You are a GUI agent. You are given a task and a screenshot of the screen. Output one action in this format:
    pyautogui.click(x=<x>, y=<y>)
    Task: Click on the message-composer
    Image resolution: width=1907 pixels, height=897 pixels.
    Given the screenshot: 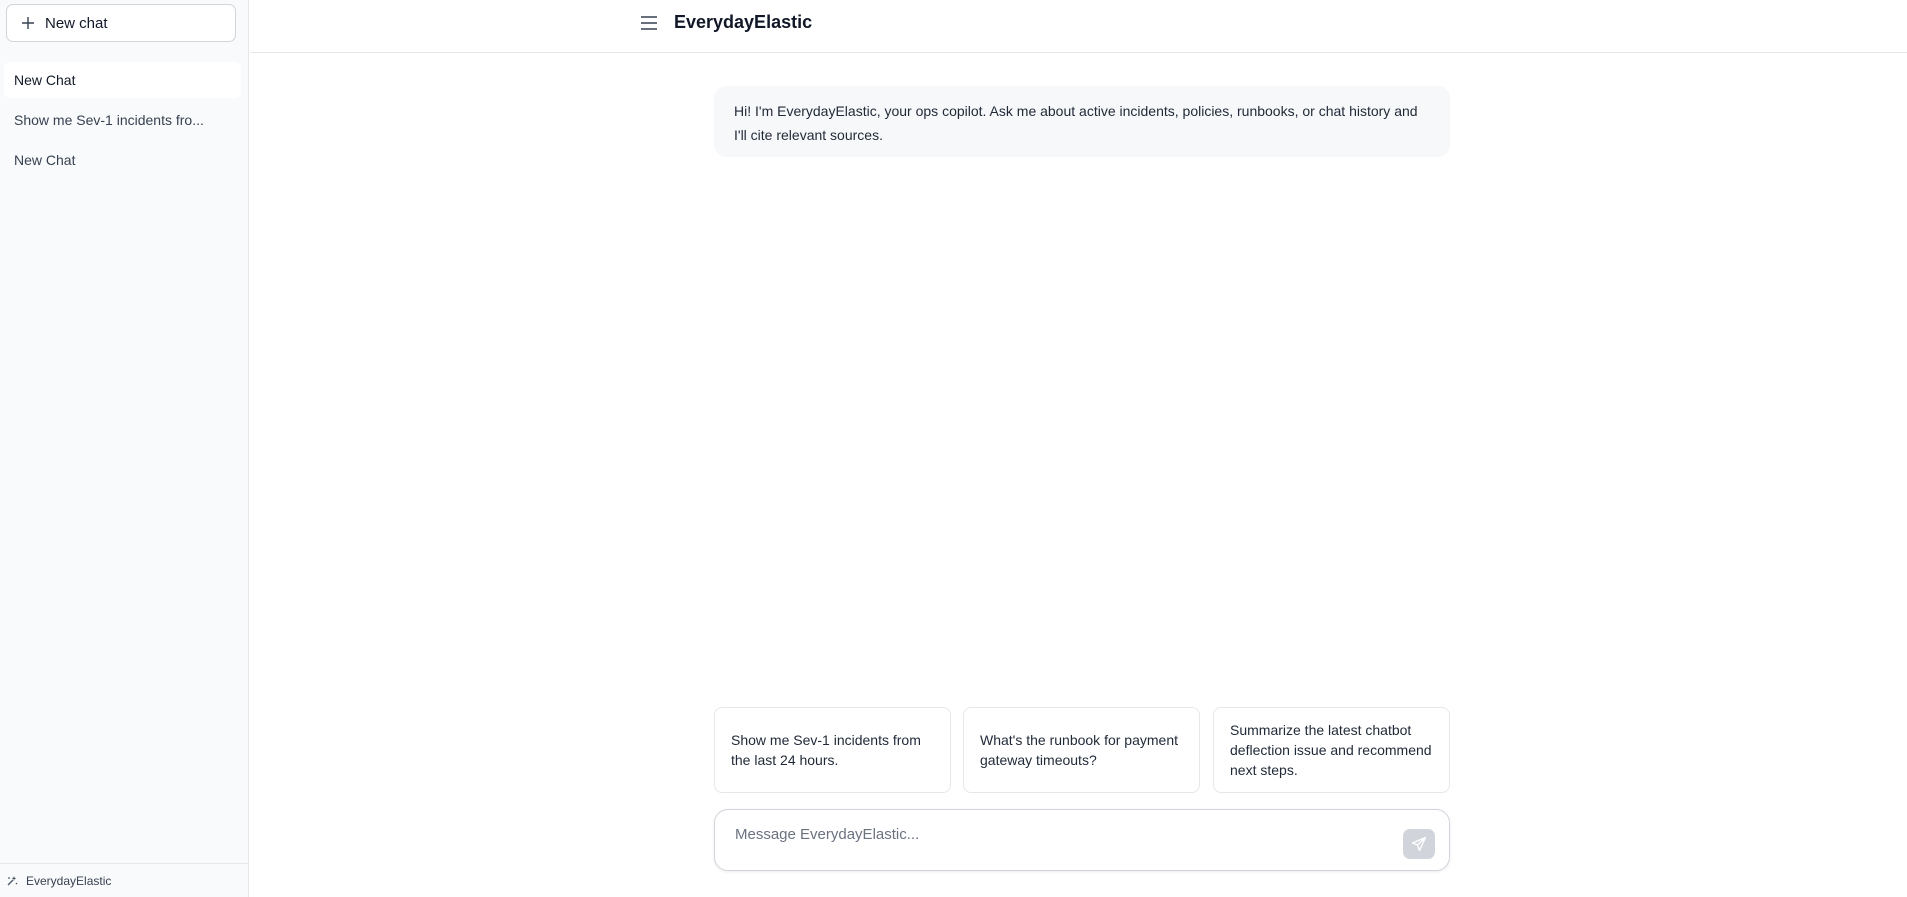 What is the action you would take?
    pyautogui.click(x=1082, y=840)
    